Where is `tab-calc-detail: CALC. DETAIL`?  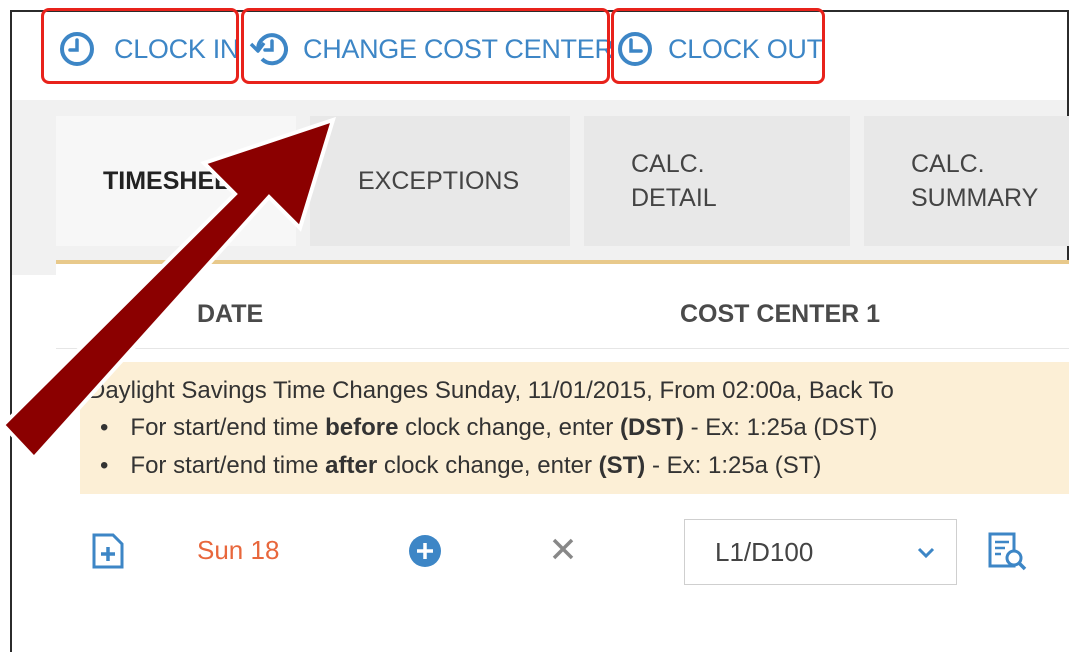 tab-calc-detail: CALC. DETAIL is located at coordinates (717, 181).